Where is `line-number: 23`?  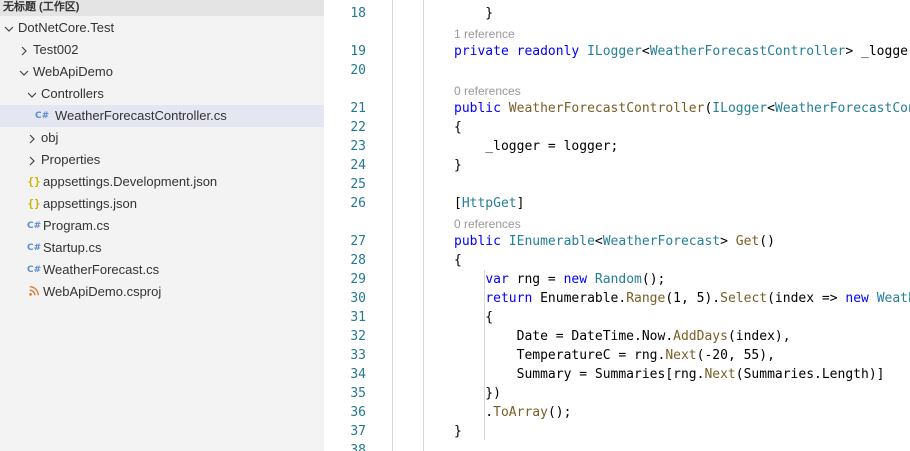
line-number: 23 is located at coordinates (358, 146).